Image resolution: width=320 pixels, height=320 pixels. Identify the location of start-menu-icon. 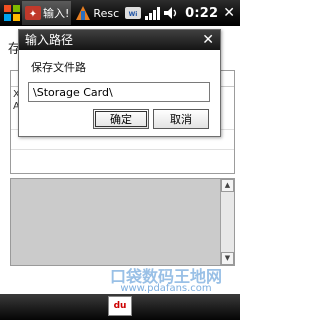
(12, 13).